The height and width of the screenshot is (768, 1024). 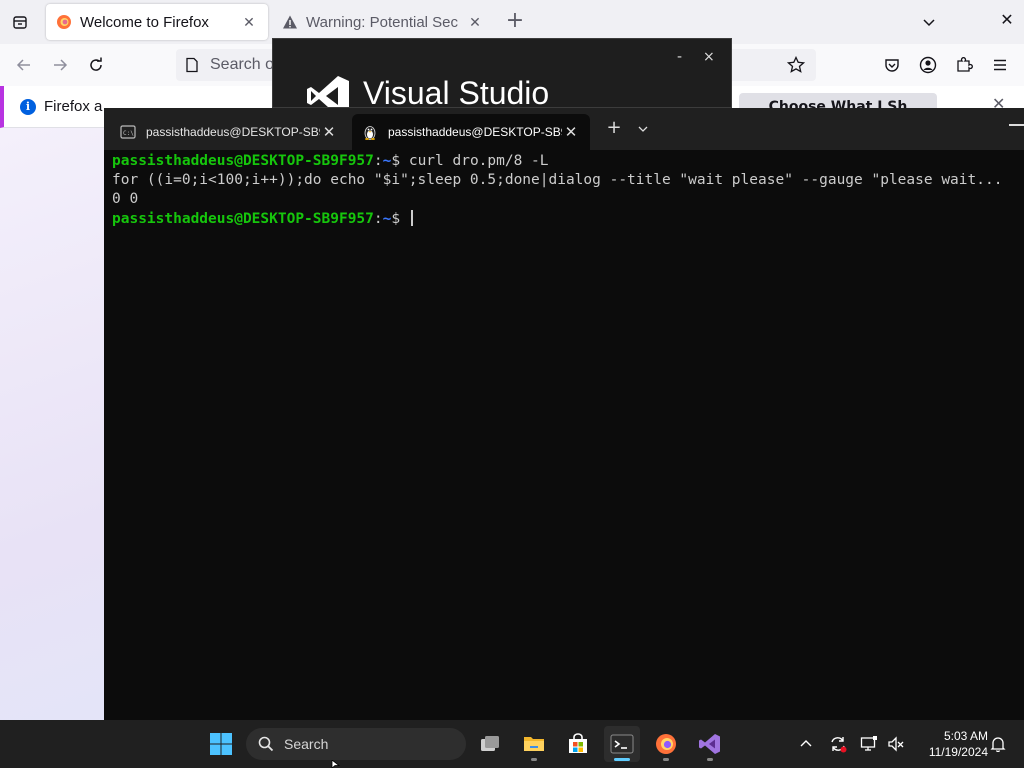 I want to click on hamburger-menu-icon, so click(x=1000, y=65).